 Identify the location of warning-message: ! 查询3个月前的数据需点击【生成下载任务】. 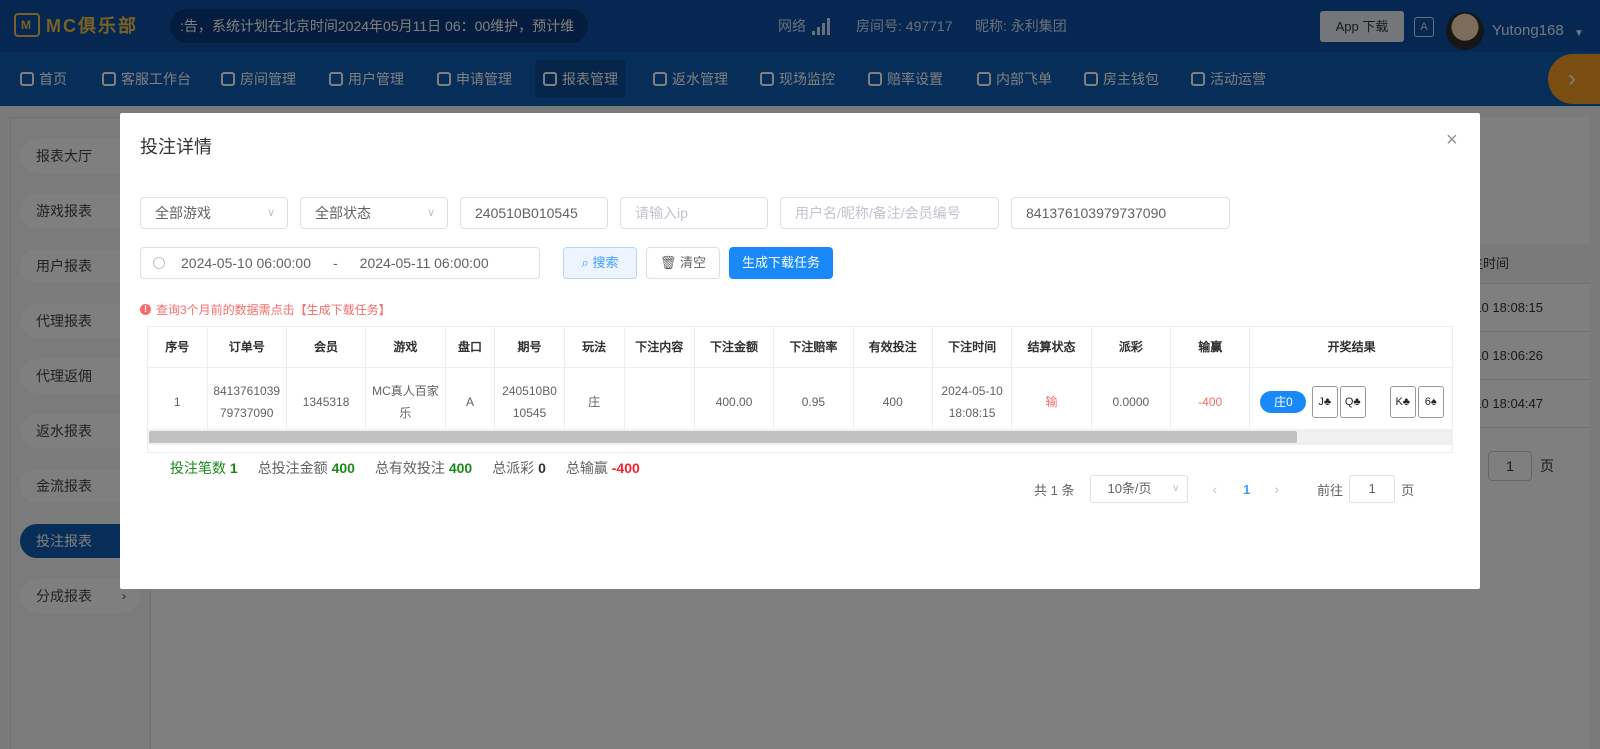
(265, 309).